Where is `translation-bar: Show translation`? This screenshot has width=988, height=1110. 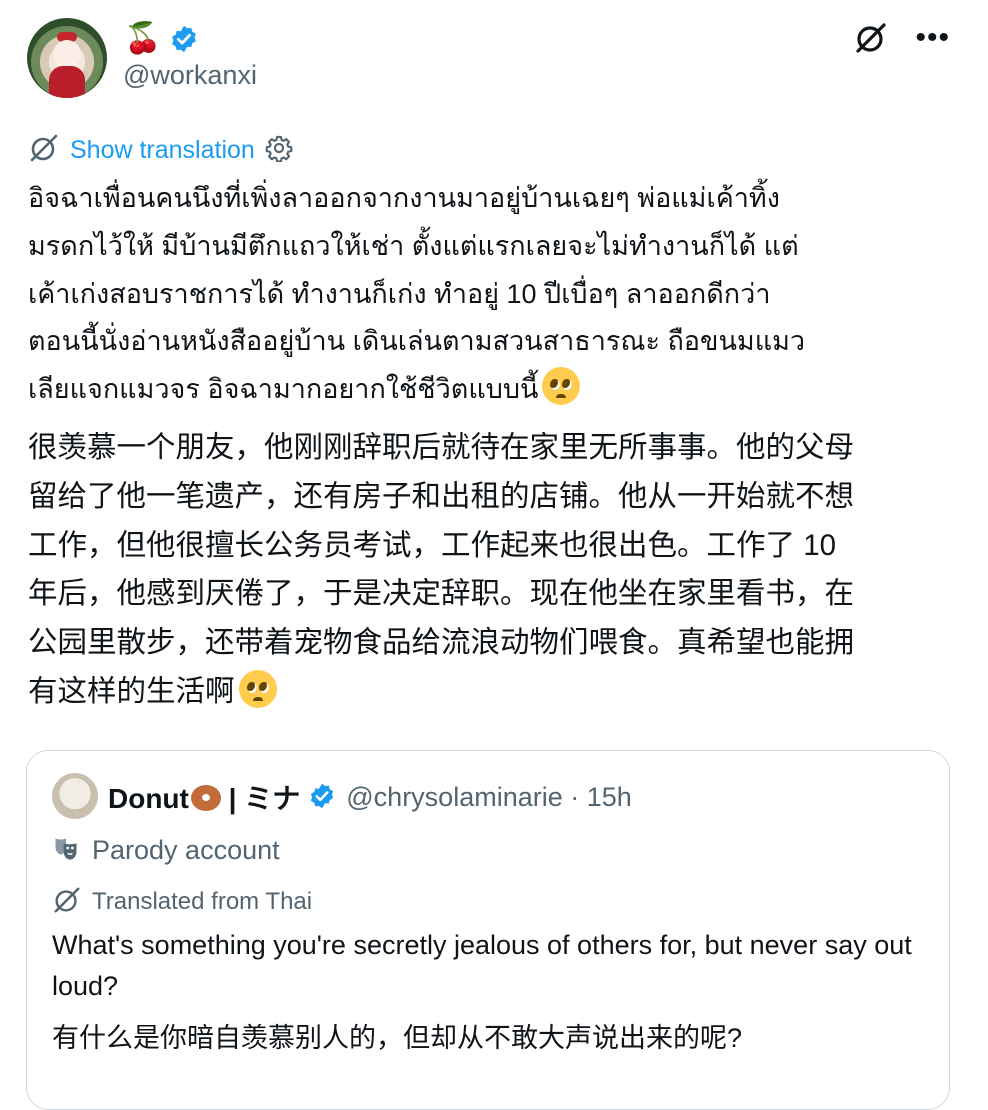
translation-bar: Show translation is located at coordinates (160, 150).